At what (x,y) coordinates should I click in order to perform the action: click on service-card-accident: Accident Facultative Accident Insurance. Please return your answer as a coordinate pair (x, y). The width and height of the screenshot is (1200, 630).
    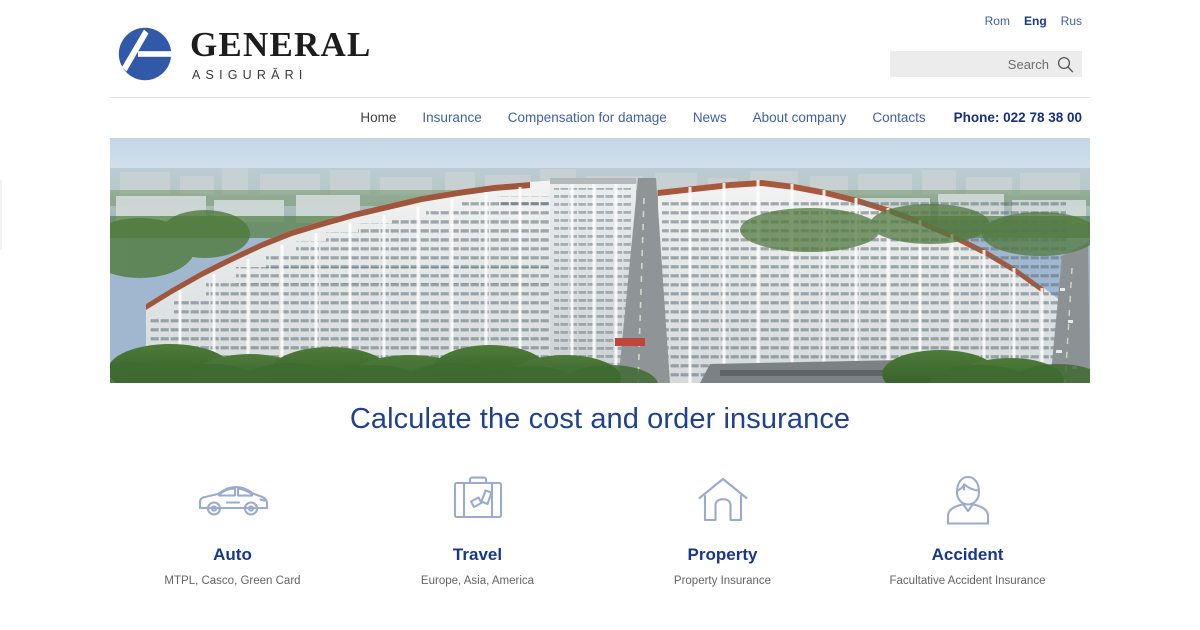
    Looking at the image, I should click on (967, 529).